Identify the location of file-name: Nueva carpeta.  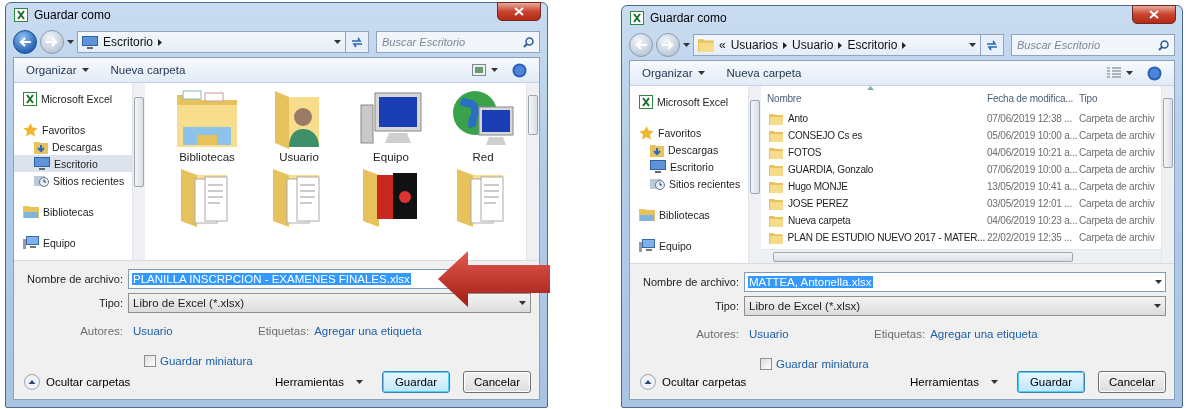
(875, 220).